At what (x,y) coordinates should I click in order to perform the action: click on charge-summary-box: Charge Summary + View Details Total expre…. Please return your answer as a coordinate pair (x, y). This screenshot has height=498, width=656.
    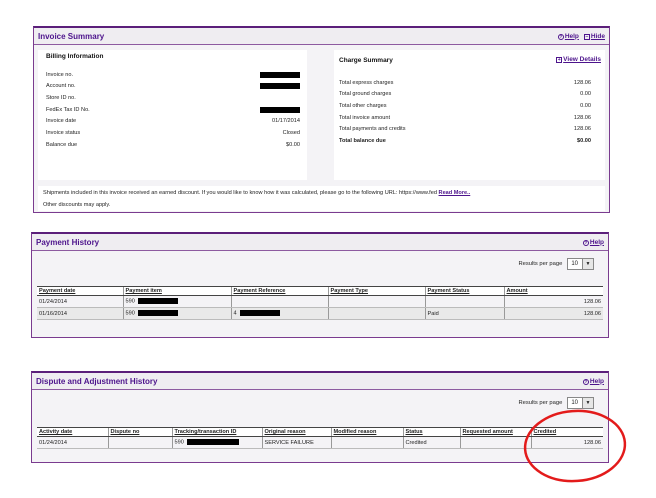
    Looking at the image, I should click on (469, 115).